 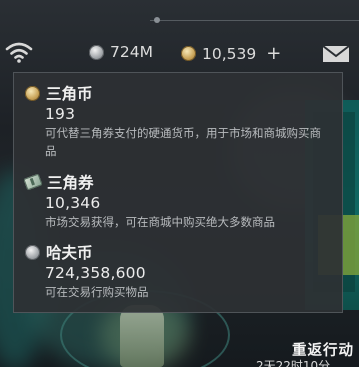 I want to click on currency-description: 市场交易获得，可在商城中购买绝大多数商品, so click(x=160, y=222).